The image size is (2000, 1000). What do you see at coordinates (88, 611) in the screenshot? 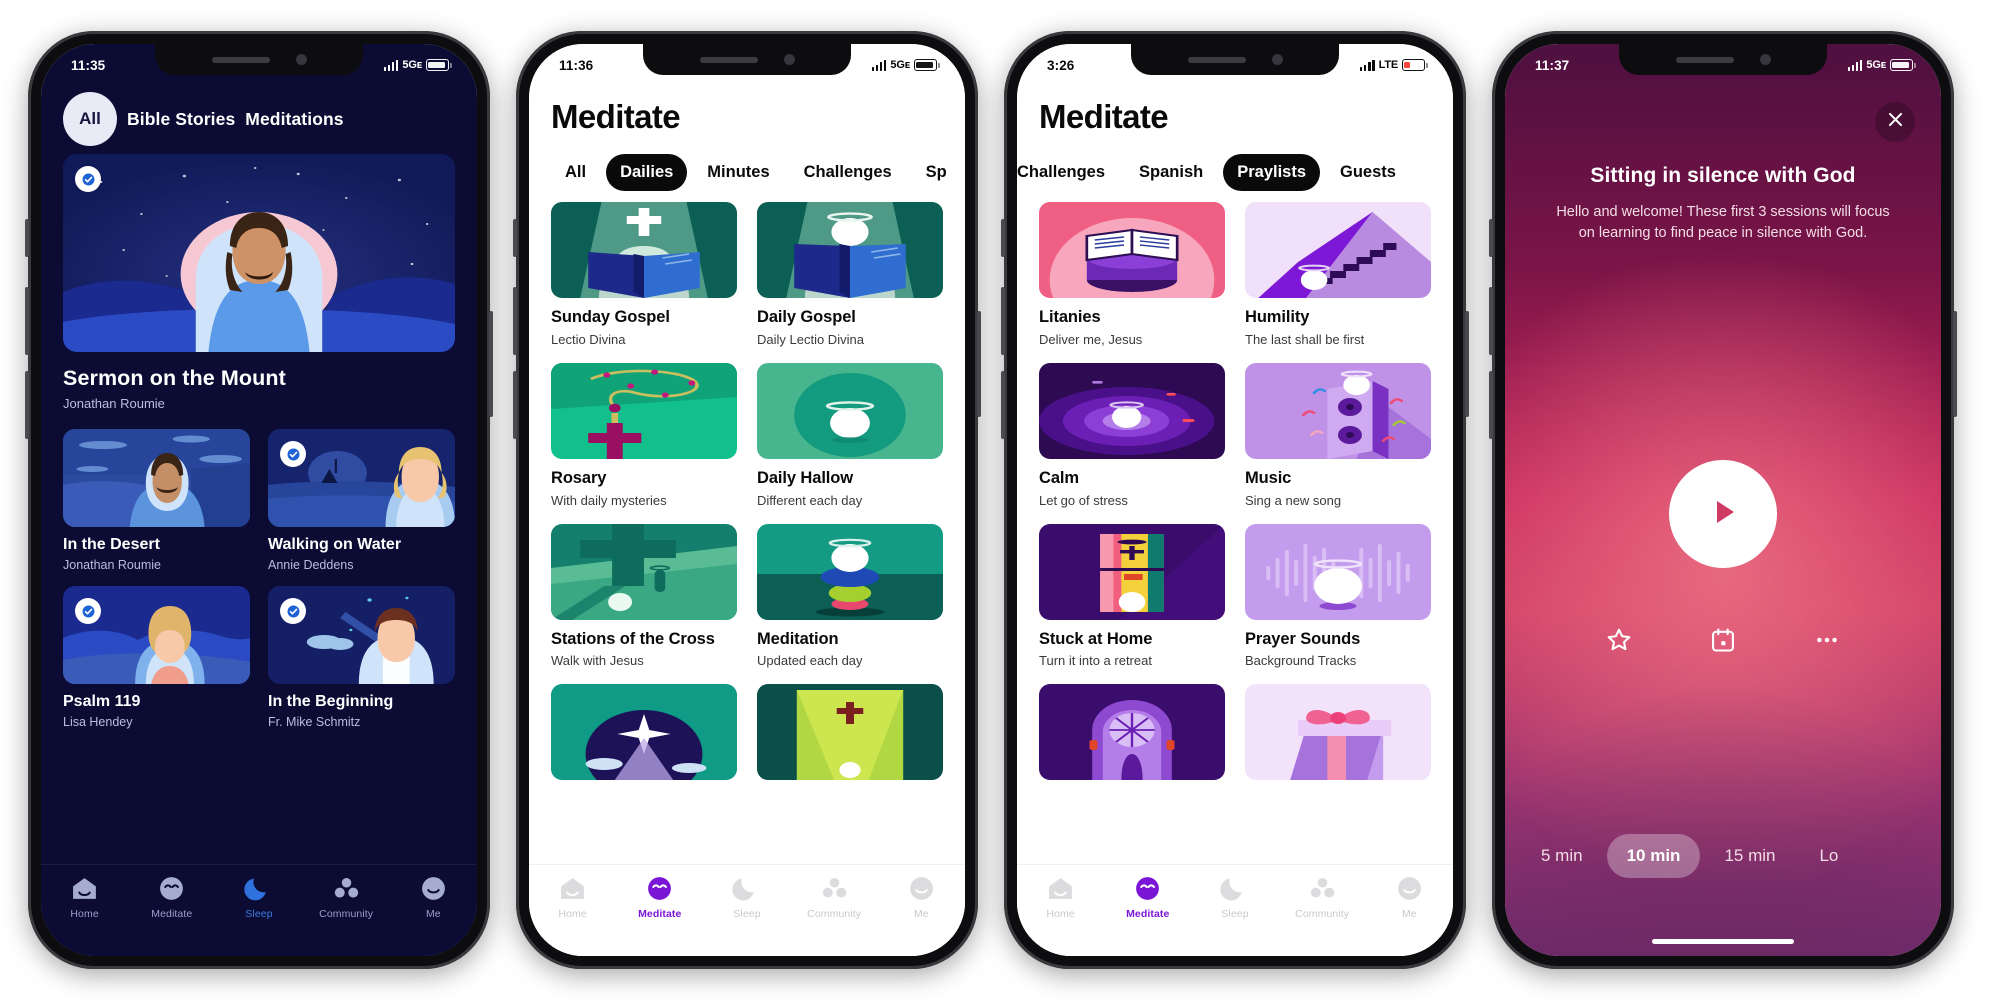
I see `completed-badge` at bounding box center [88, 611].